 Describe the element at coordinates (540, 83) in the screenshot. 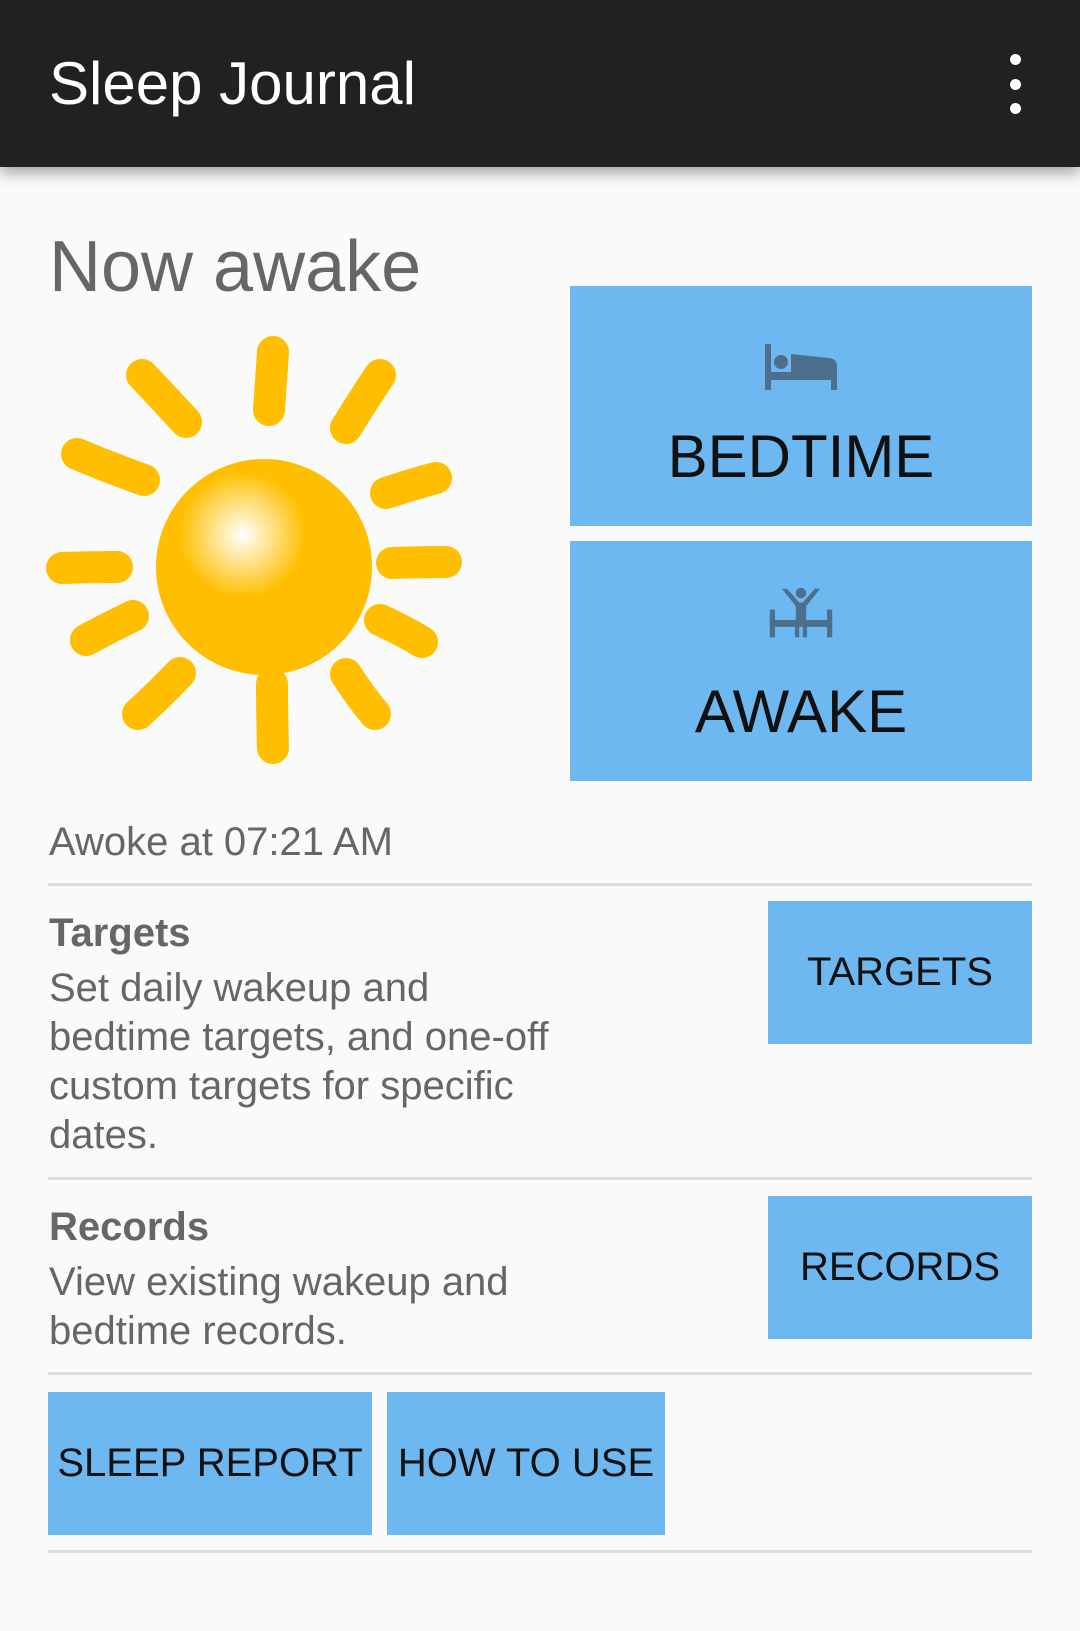

I see `app-bar: Sleep Journal` at that location.